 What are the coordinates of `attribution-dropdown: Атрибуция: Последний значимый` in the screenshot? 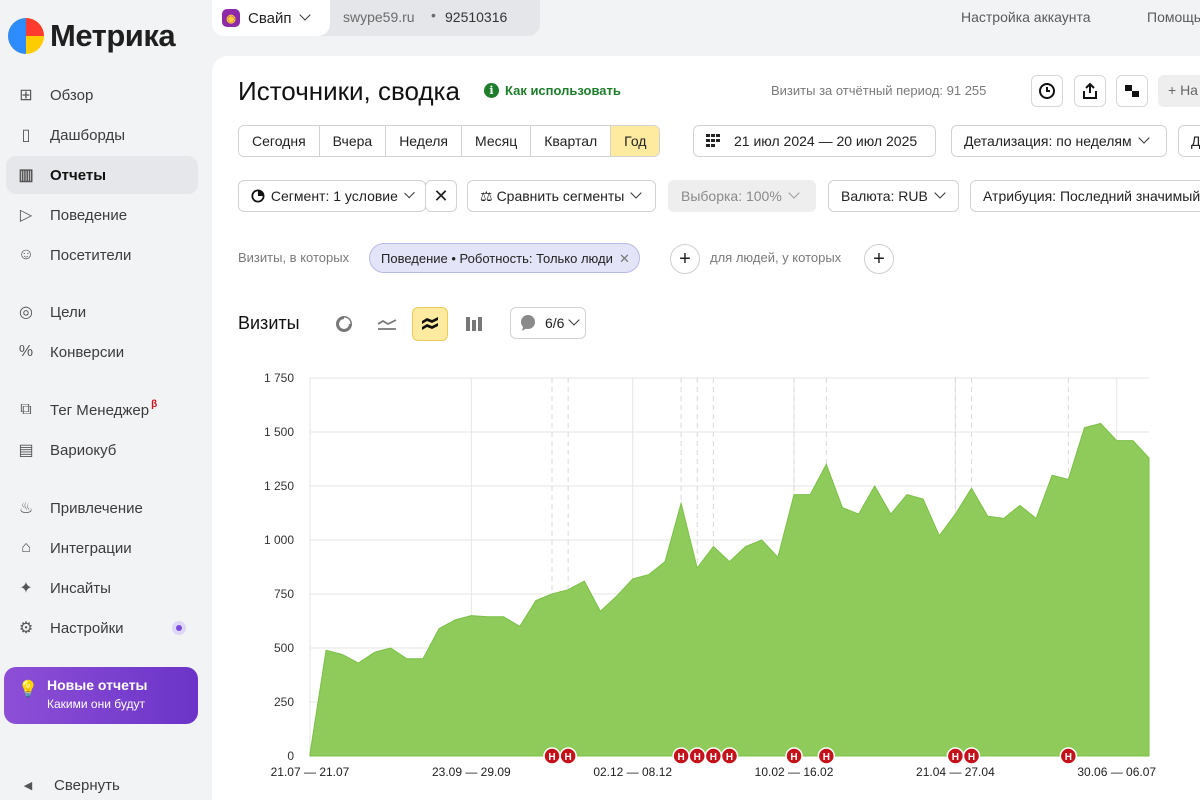 It's located at (1085, 196).